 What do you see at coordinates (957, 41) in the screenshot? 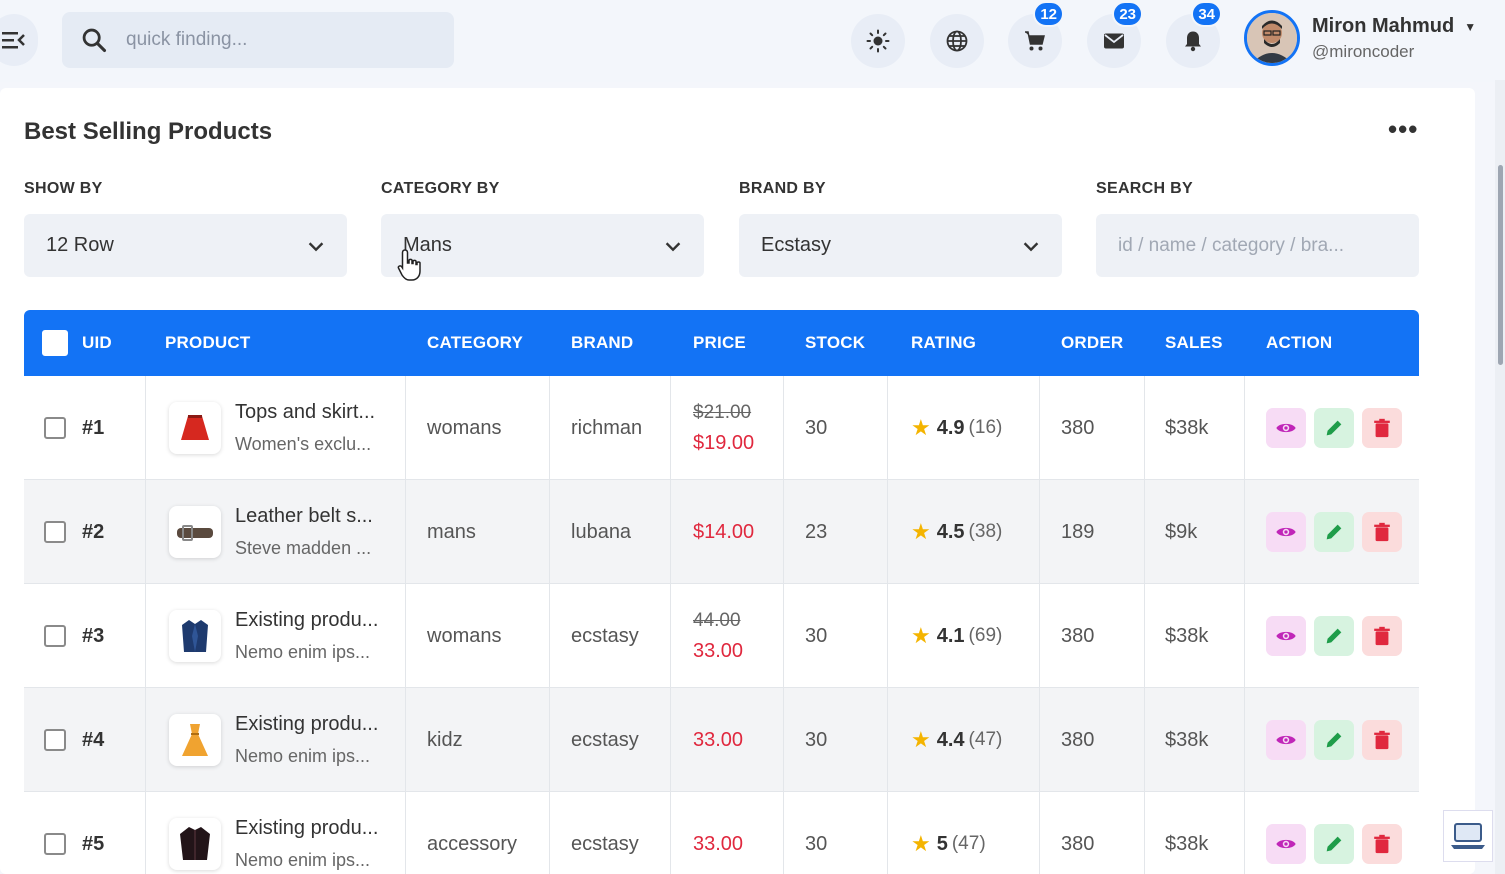
I see `language-button` at bounding box center [957, 41].